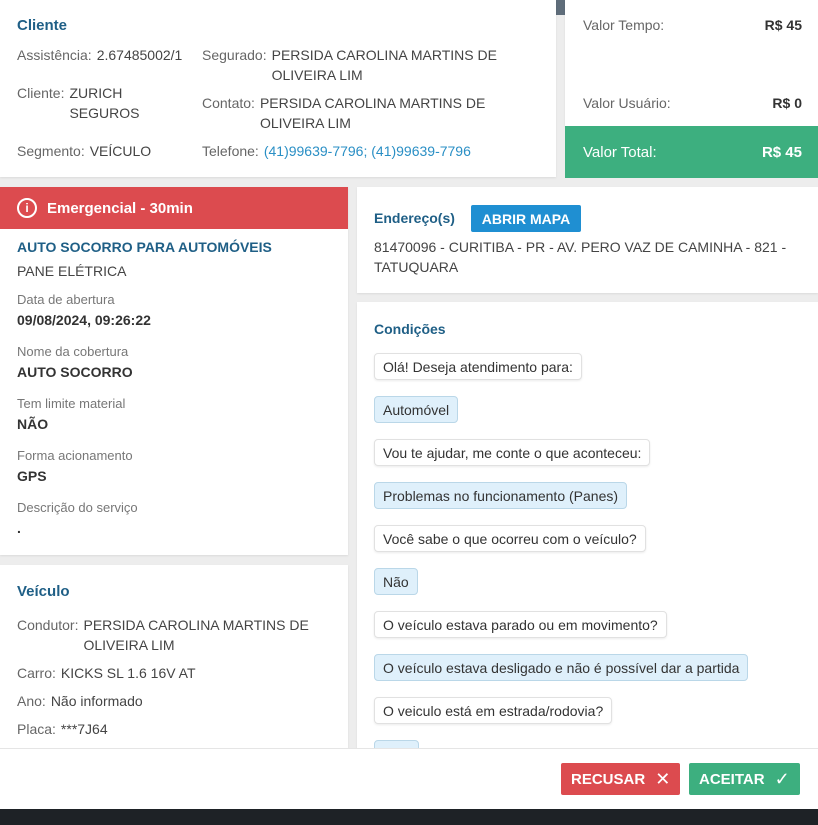 This screenshot has height=825, width=818. Describe the element at coordinates (84, 320) in the screenshot. I see `field-value: 09/08/2024, 09:26:22` at that location.